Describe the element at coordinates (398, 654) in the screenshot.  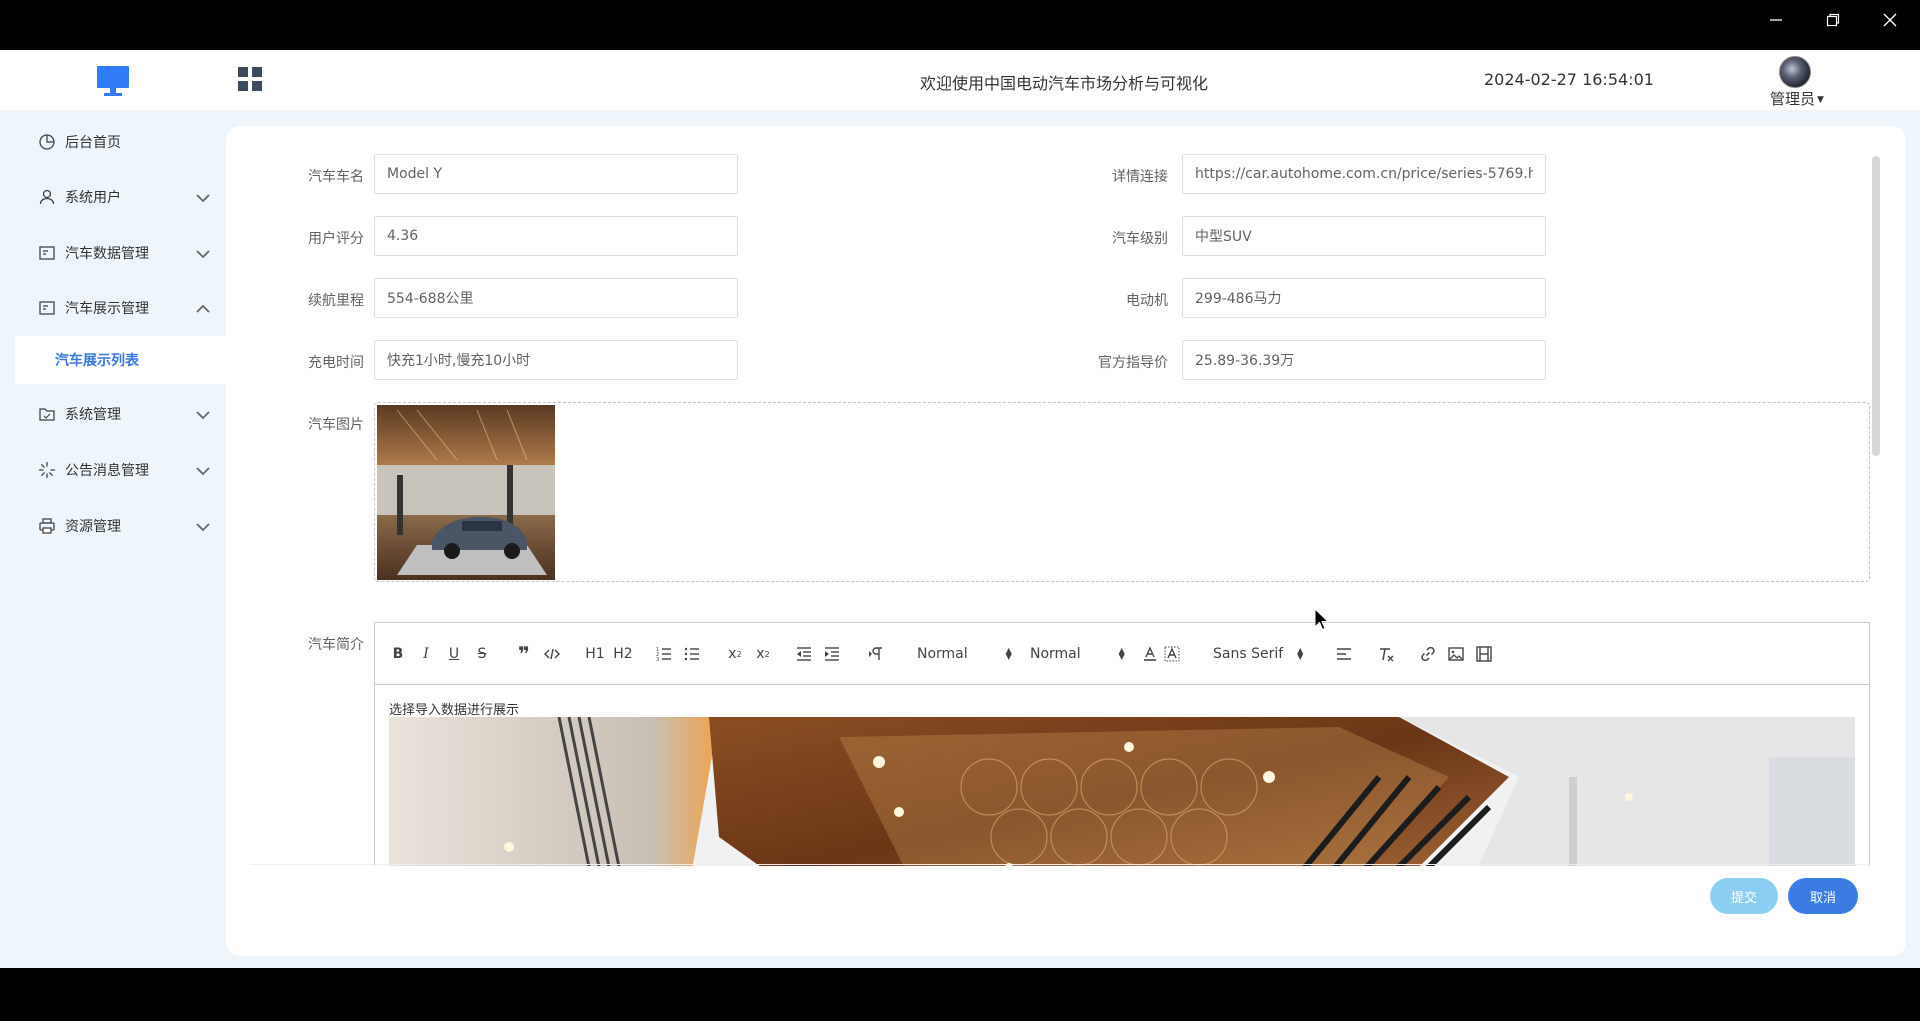
I see `bold-icon: B` at that location.